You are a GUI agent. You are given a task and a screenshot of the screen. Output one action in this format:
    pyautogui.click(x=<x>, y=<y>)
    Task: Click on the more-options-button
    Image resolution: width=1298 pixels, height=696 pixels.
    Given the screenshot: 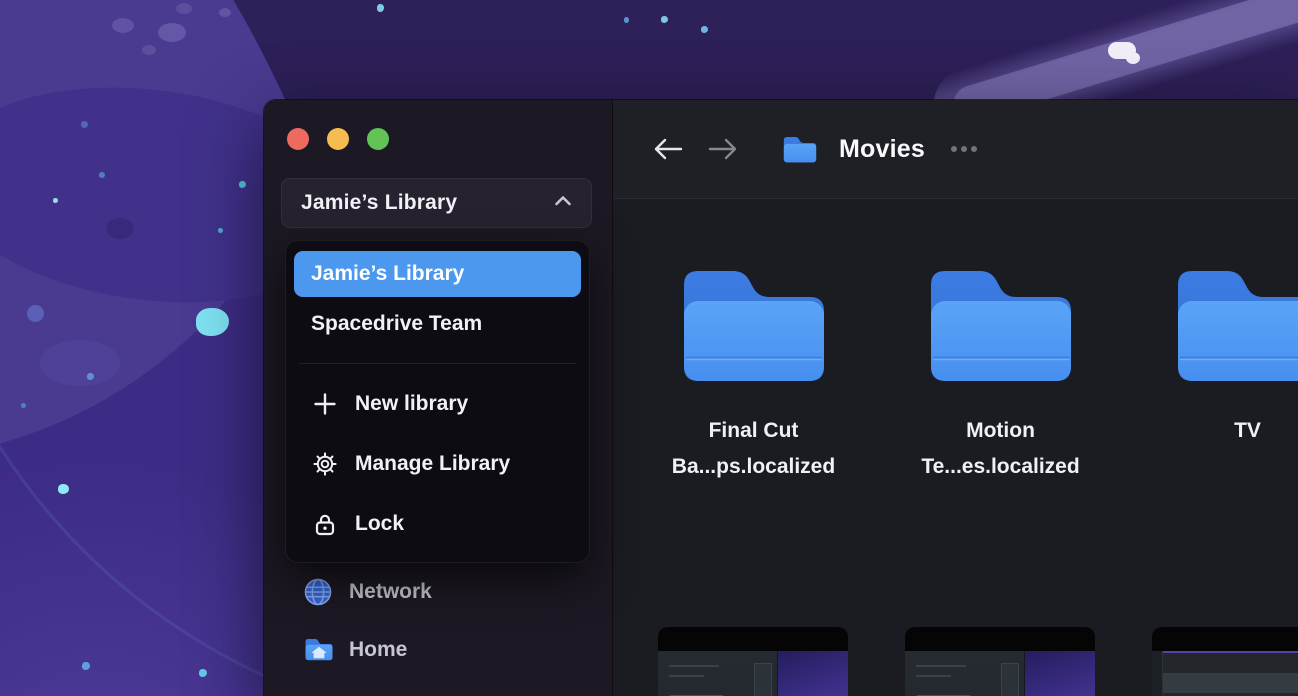 What is the action you would take?
    pyautogui.click(x=963, y=149)
    